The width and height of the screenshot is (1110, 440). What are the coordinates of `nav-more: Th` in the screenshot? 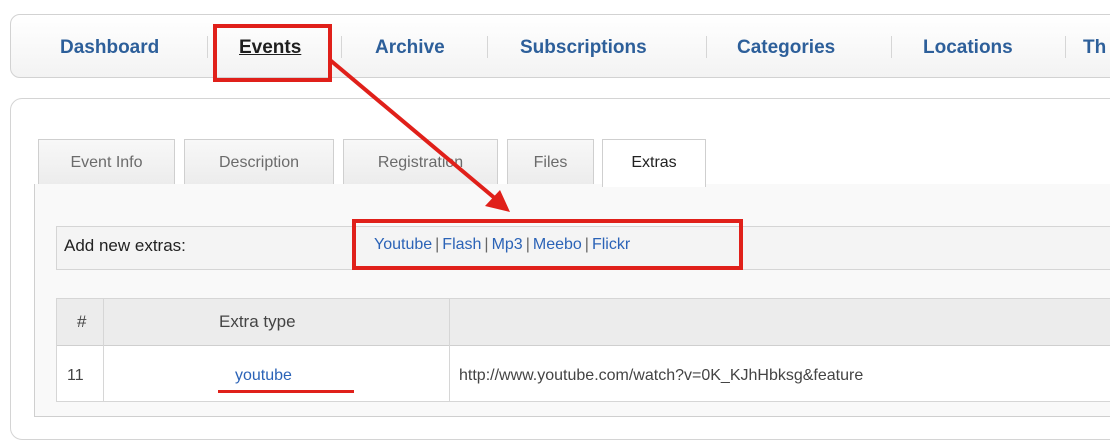 It's located at (1094, 48).